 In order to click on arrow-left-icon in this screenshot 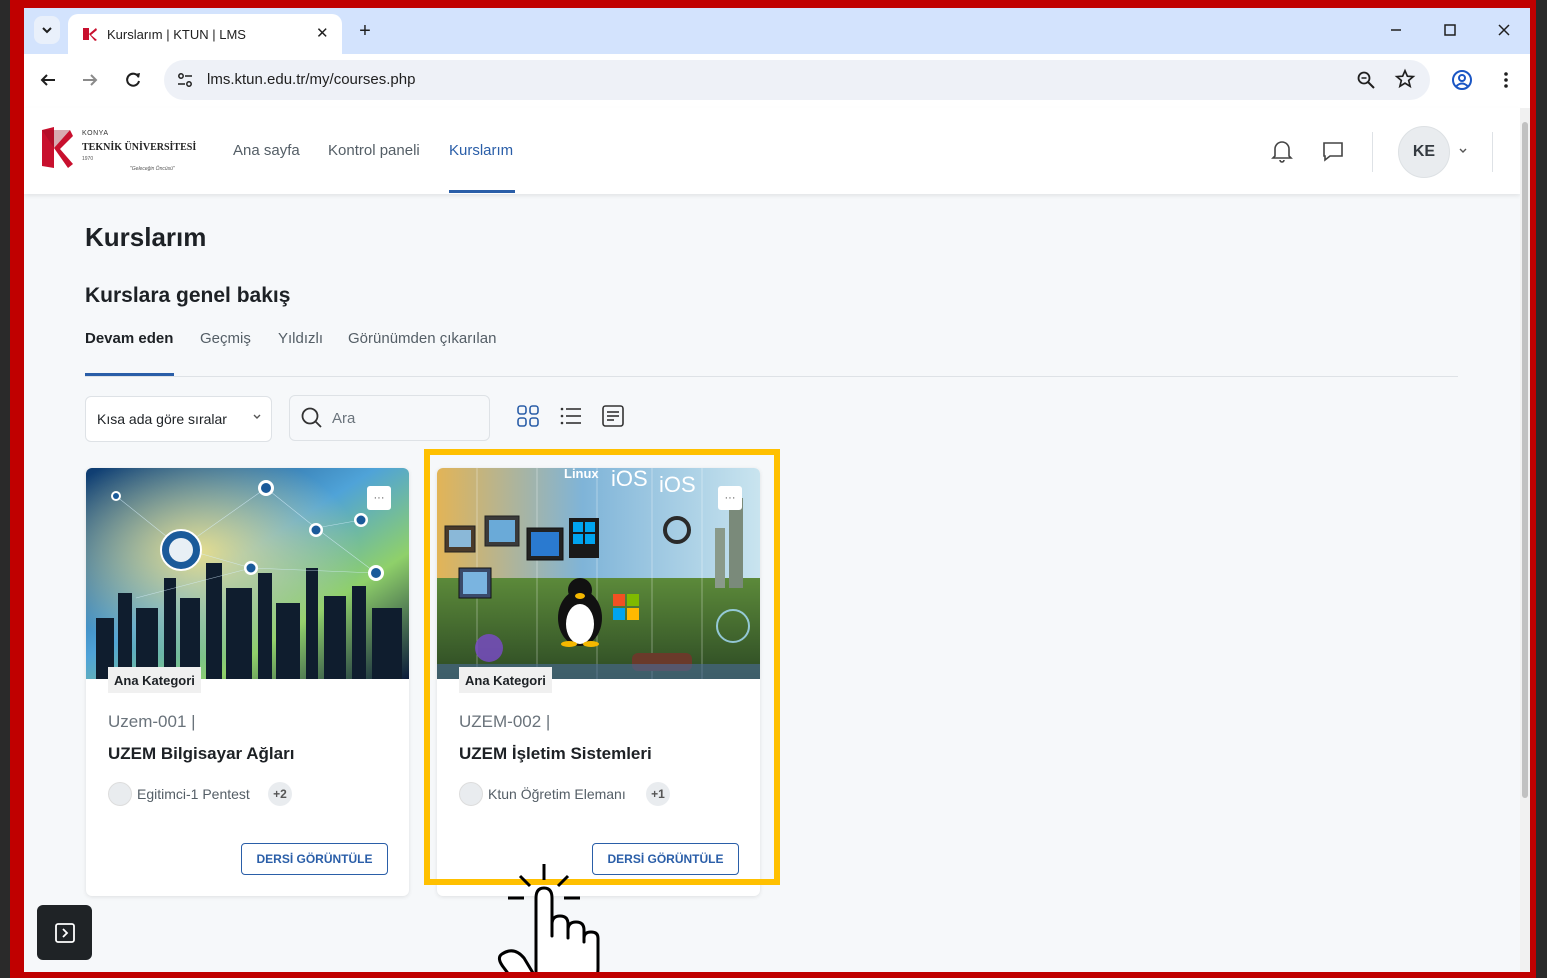, I will do `click(47, 80)`.